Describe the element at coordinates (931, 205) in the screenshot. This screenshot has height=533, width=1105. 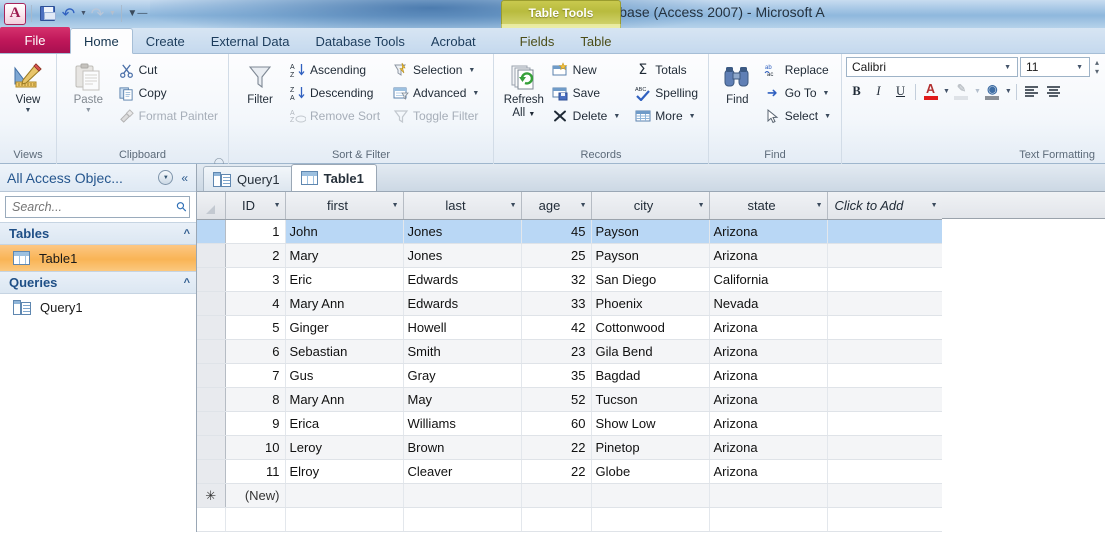
I see `column-dropdown-icon-add: ▼` at that location.